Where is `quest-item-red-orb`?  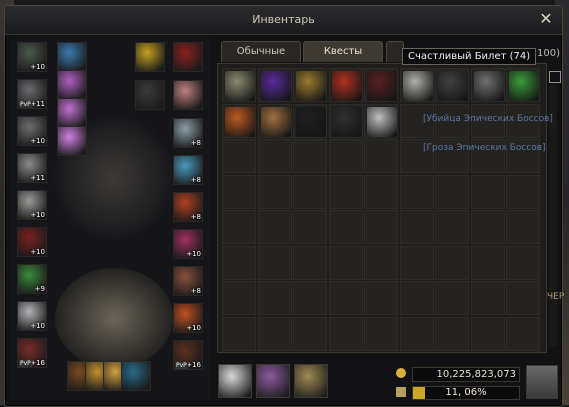
quest-item-red-orb is located at coordinates (346, 86).